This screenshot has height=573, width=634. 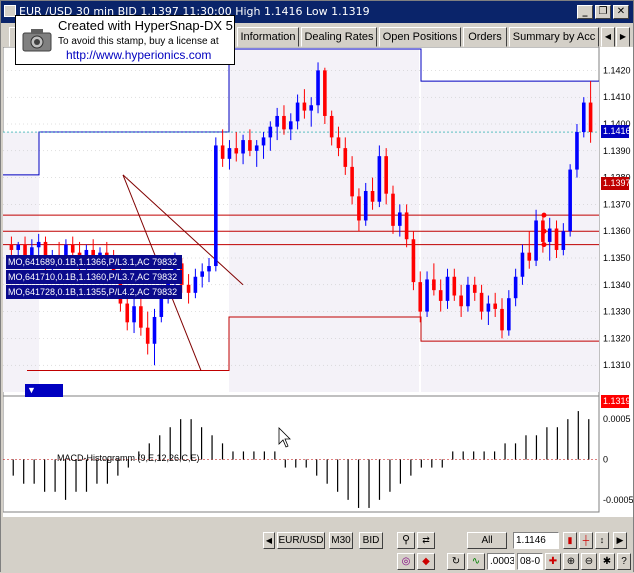 What do you see at coordinates (94, 277) in the screenshot?
I see `order-label-2: MO,641710,0.1B,1.1360,P/L3.7,AC 79832` at bounding box center [94, 277].